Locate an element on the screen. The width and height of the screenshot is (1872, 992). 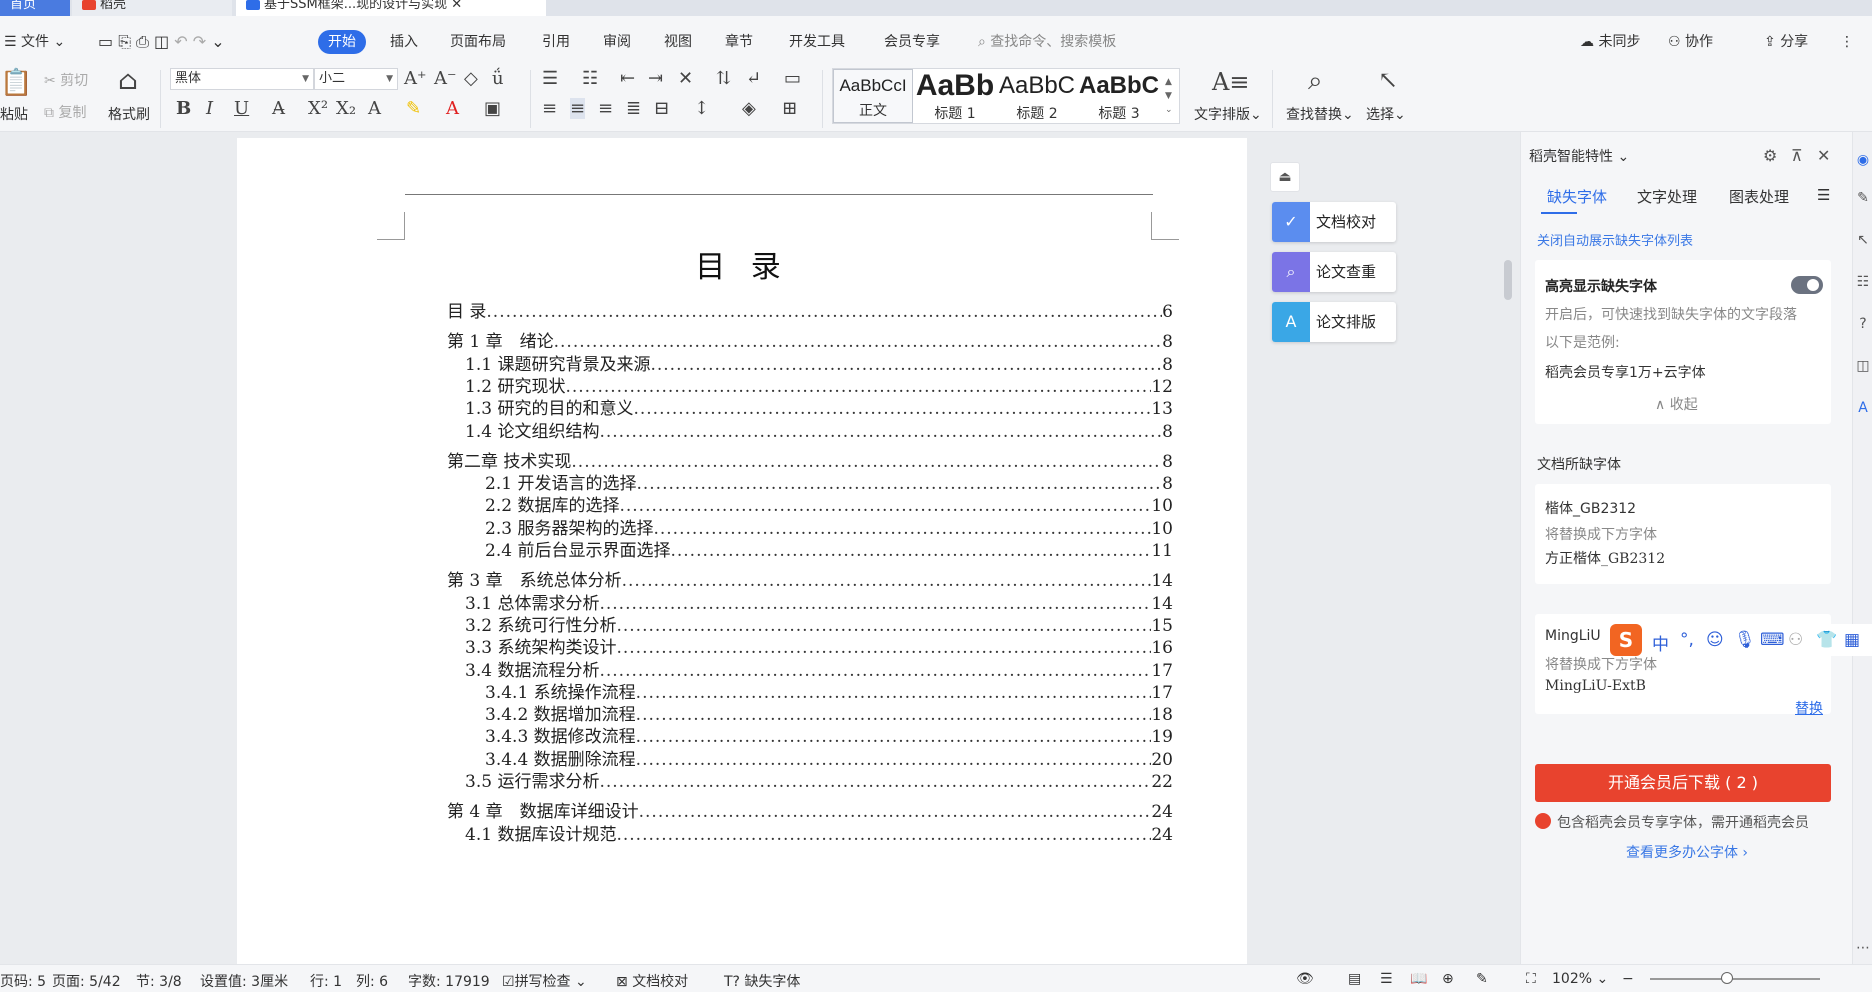
skin-icon: 👕 is located at coordinates (1826, 640).